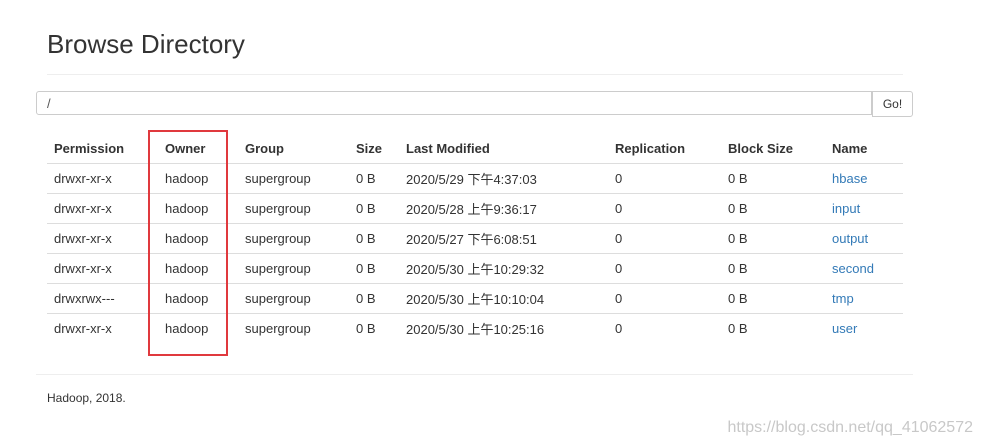  I want to click on cell-last-modified: 2020/5/30 上午10:10:04, so click(503, 298).